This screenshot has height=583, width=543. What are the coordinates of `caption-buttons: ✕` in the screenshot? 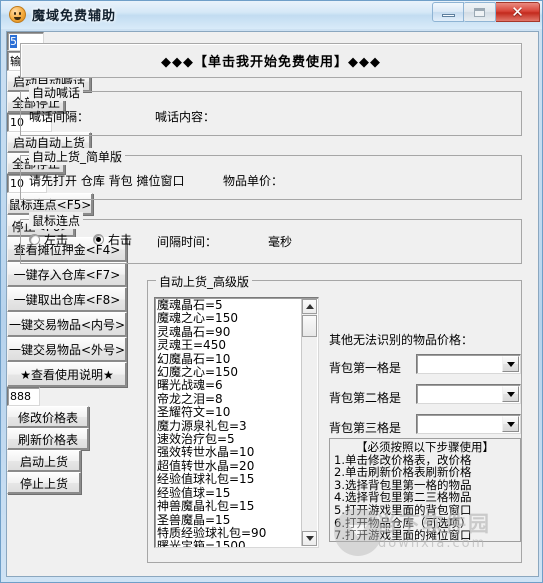 It's located at (486, 12).